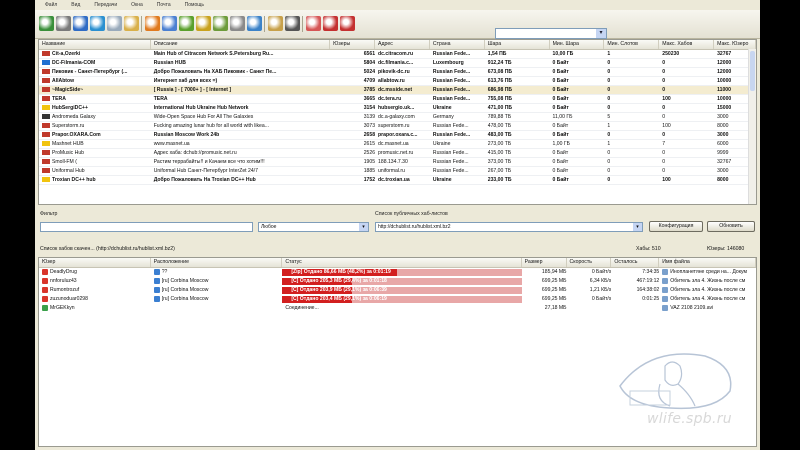  What do you see at coordinates (402, 44) in the screenshot?
I see `column-header: Адрес` at bounding box center [402, 44].